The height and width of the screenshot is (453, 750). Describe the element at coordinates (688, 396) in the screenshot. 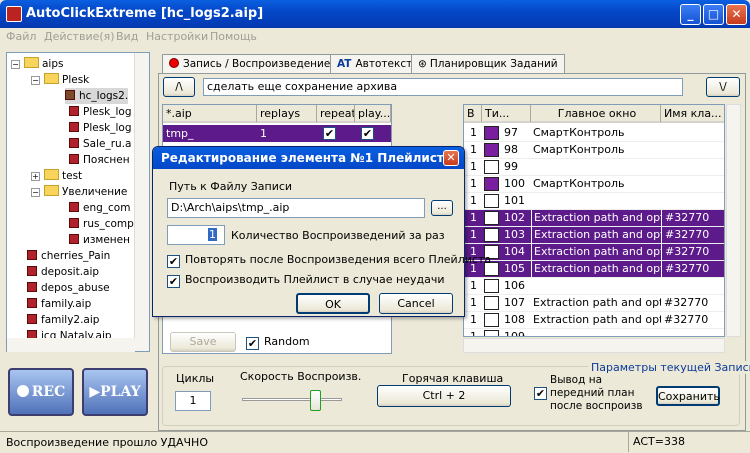

I see `save-record-button: Сохранить` at that location.